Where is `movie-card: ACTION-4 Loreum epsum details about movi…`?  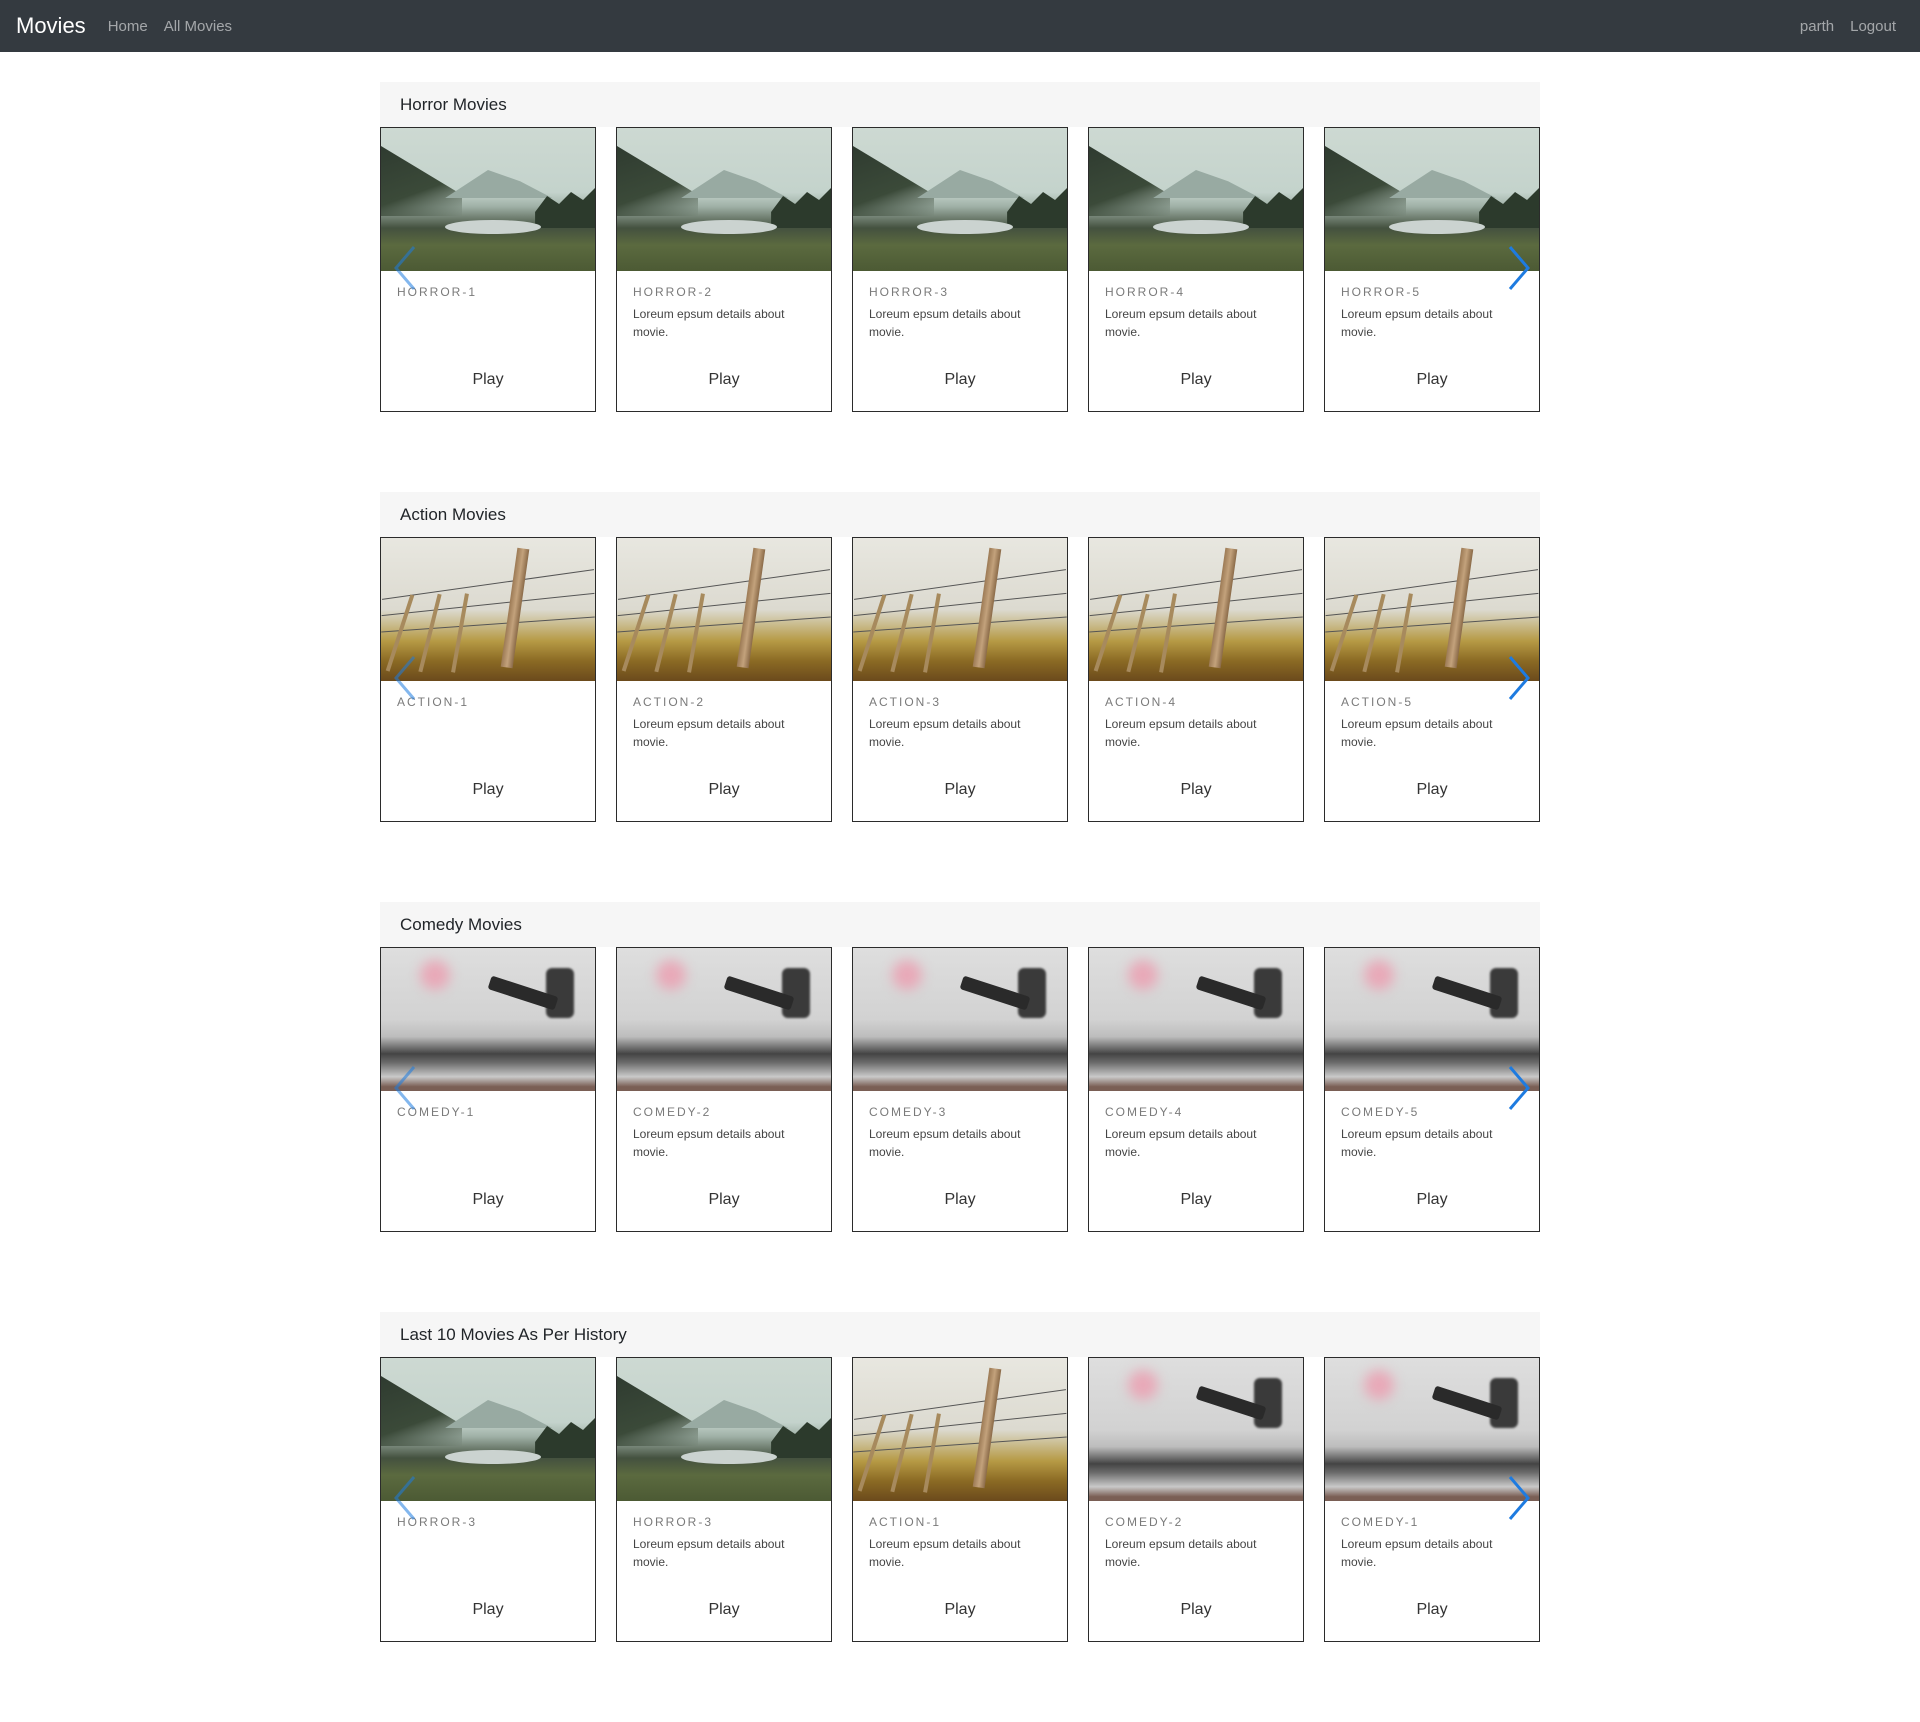
movie-card: ACTION-4 Loreum epsum details about movi… is located at coordinates (1196, 679).